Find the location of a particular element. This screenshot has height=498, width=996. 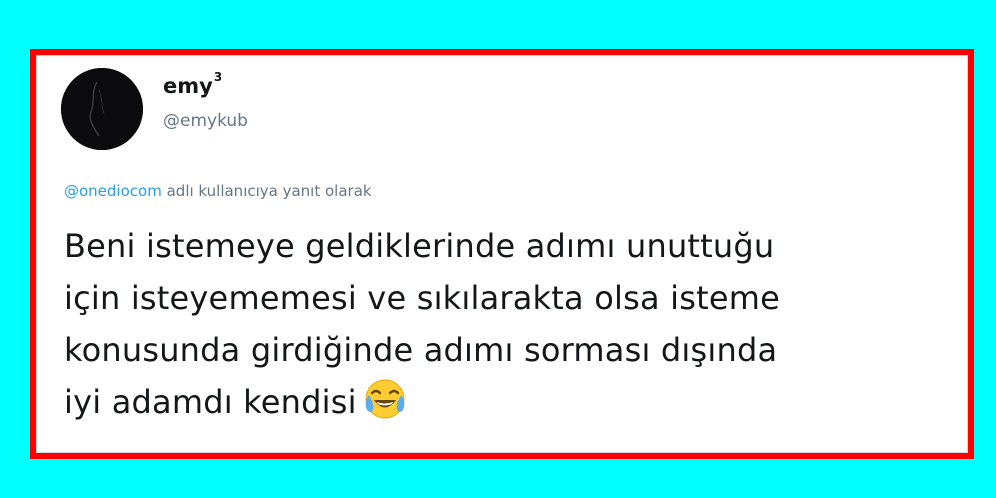

reply-context: @onediocom adlı kullanıcıya yanıt olarak is located at coordinates (218, 191).